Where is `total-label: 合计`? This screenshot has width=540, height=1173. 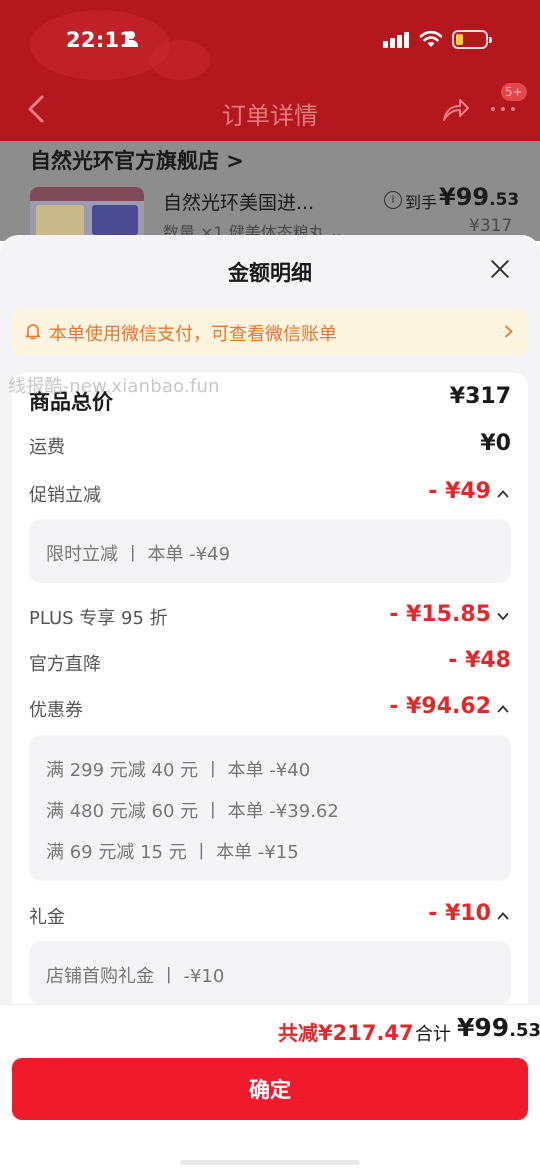
total-label: 合计 is located at coordinates (433, 1034).